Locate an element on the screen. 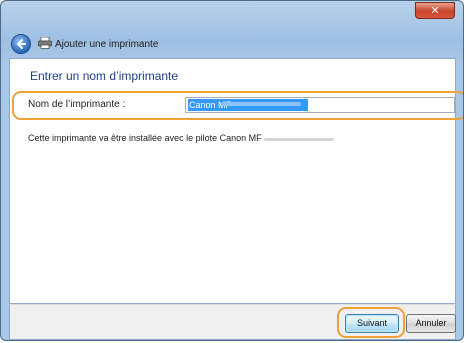  name-field-highlight is located at coordinates (237, 105).